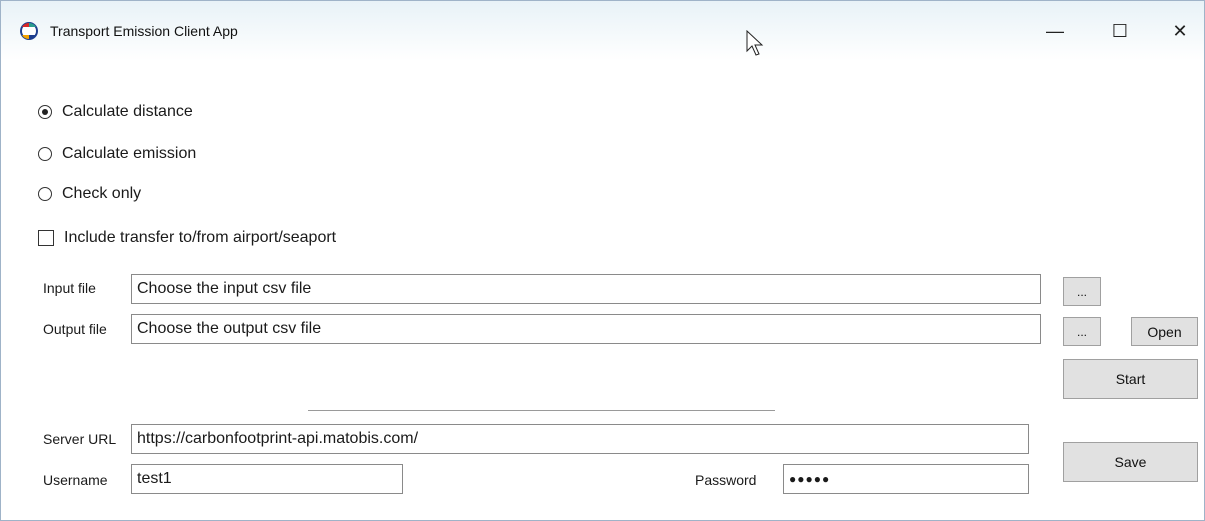 The image size is (1205, 521). I want to click on include-transfer-checkbox-row: Include transfer to/from airport/seaport, so click(187, 238).